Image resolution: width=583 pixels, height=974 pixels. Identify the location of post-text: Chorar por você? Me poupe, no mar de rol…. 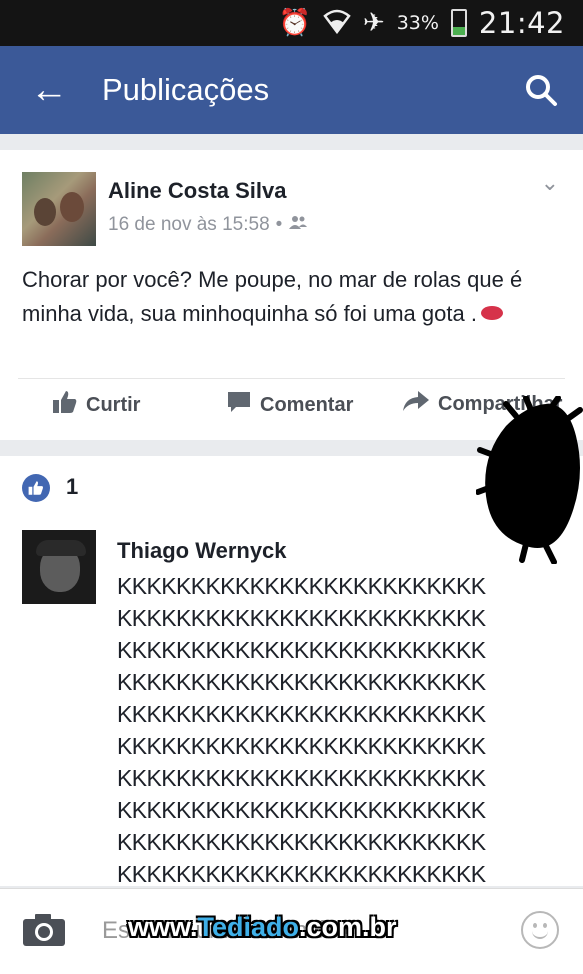
(292, 297).